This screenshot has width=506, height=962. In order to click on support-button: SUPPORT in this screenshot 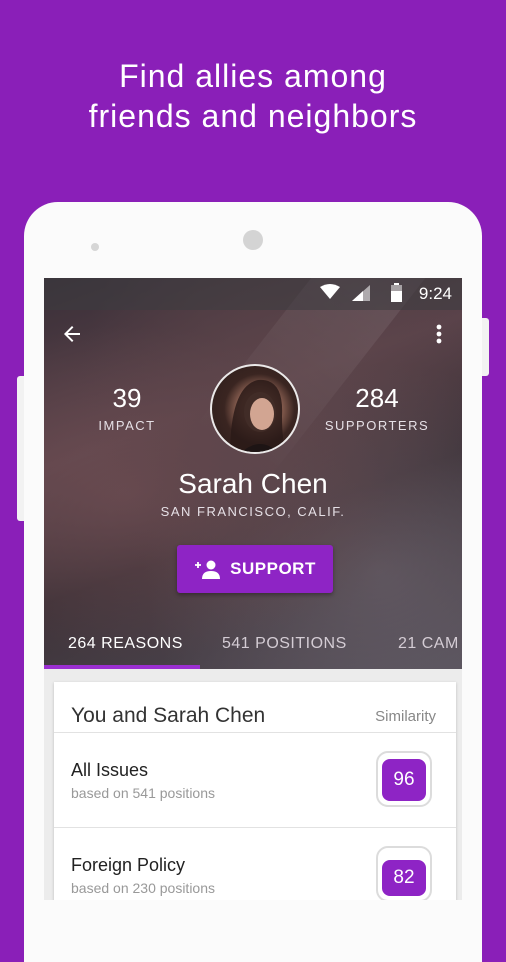, I will do `click(255, 569)`.